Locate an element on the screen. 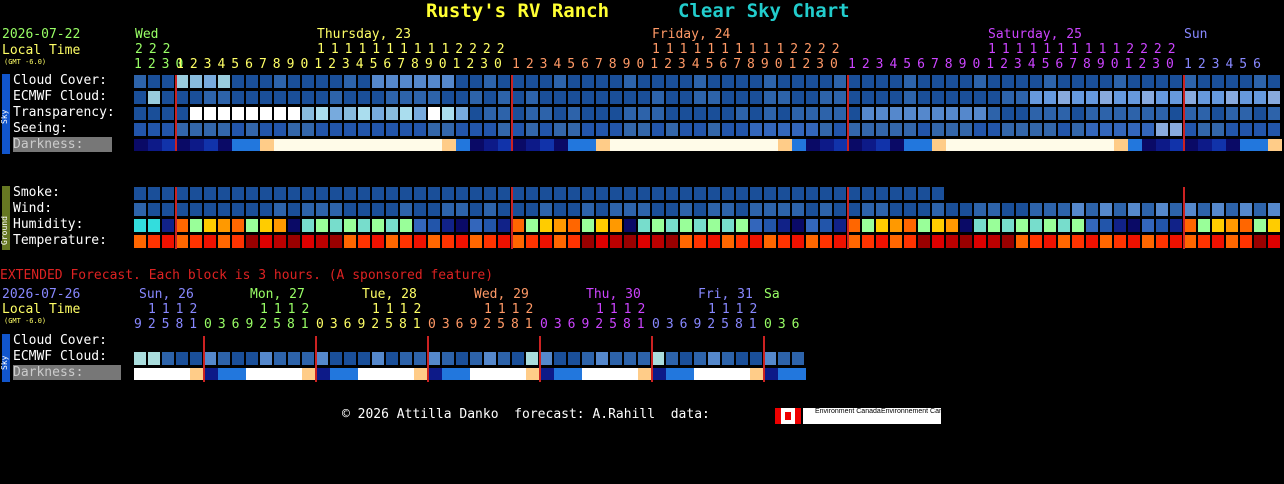 This screenshot has width=1284, height=484. local-time-label: Local Time is located at coordinates (41, 50).